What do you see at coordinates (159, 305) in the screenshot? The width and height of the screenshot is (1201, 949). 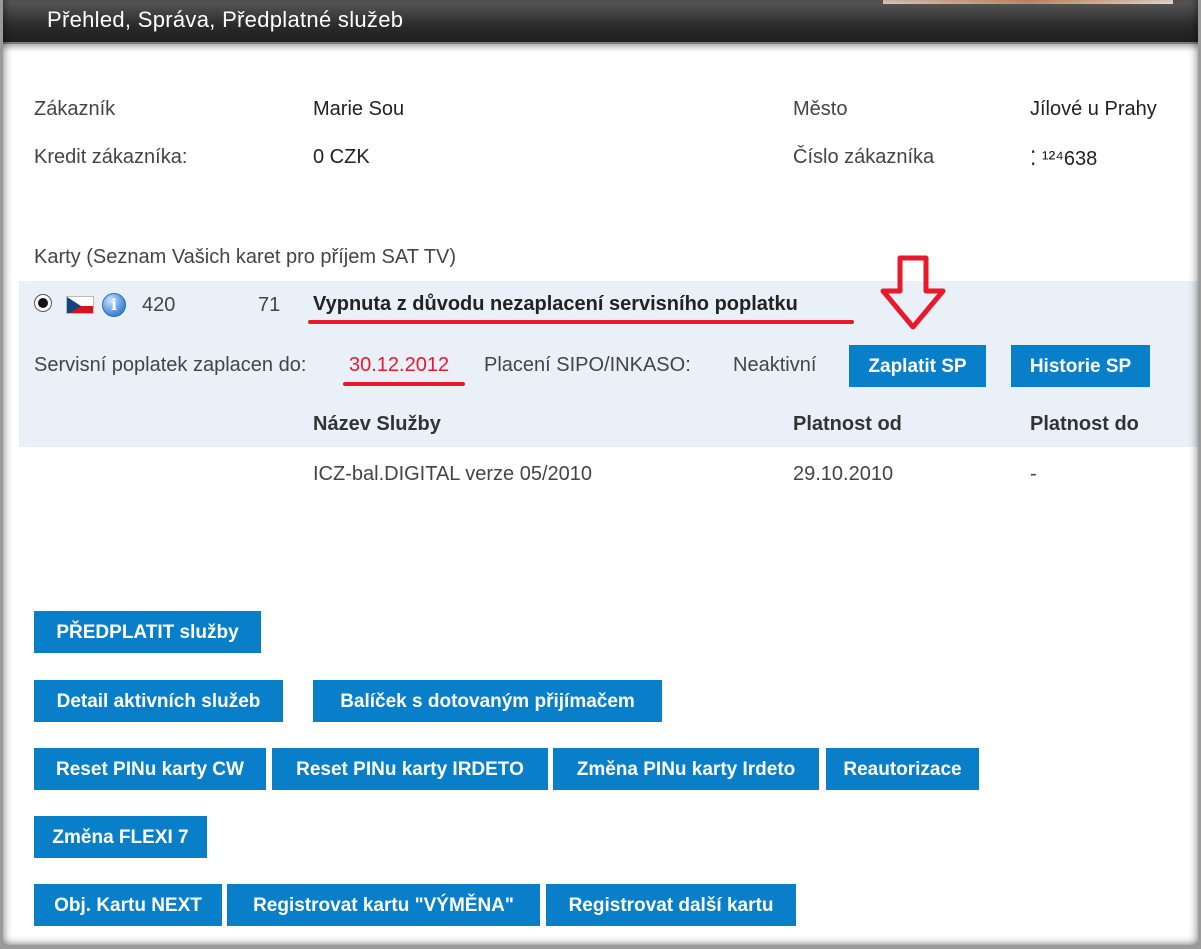 I see `card-number-start: 420` at bounding box center [159, 305].